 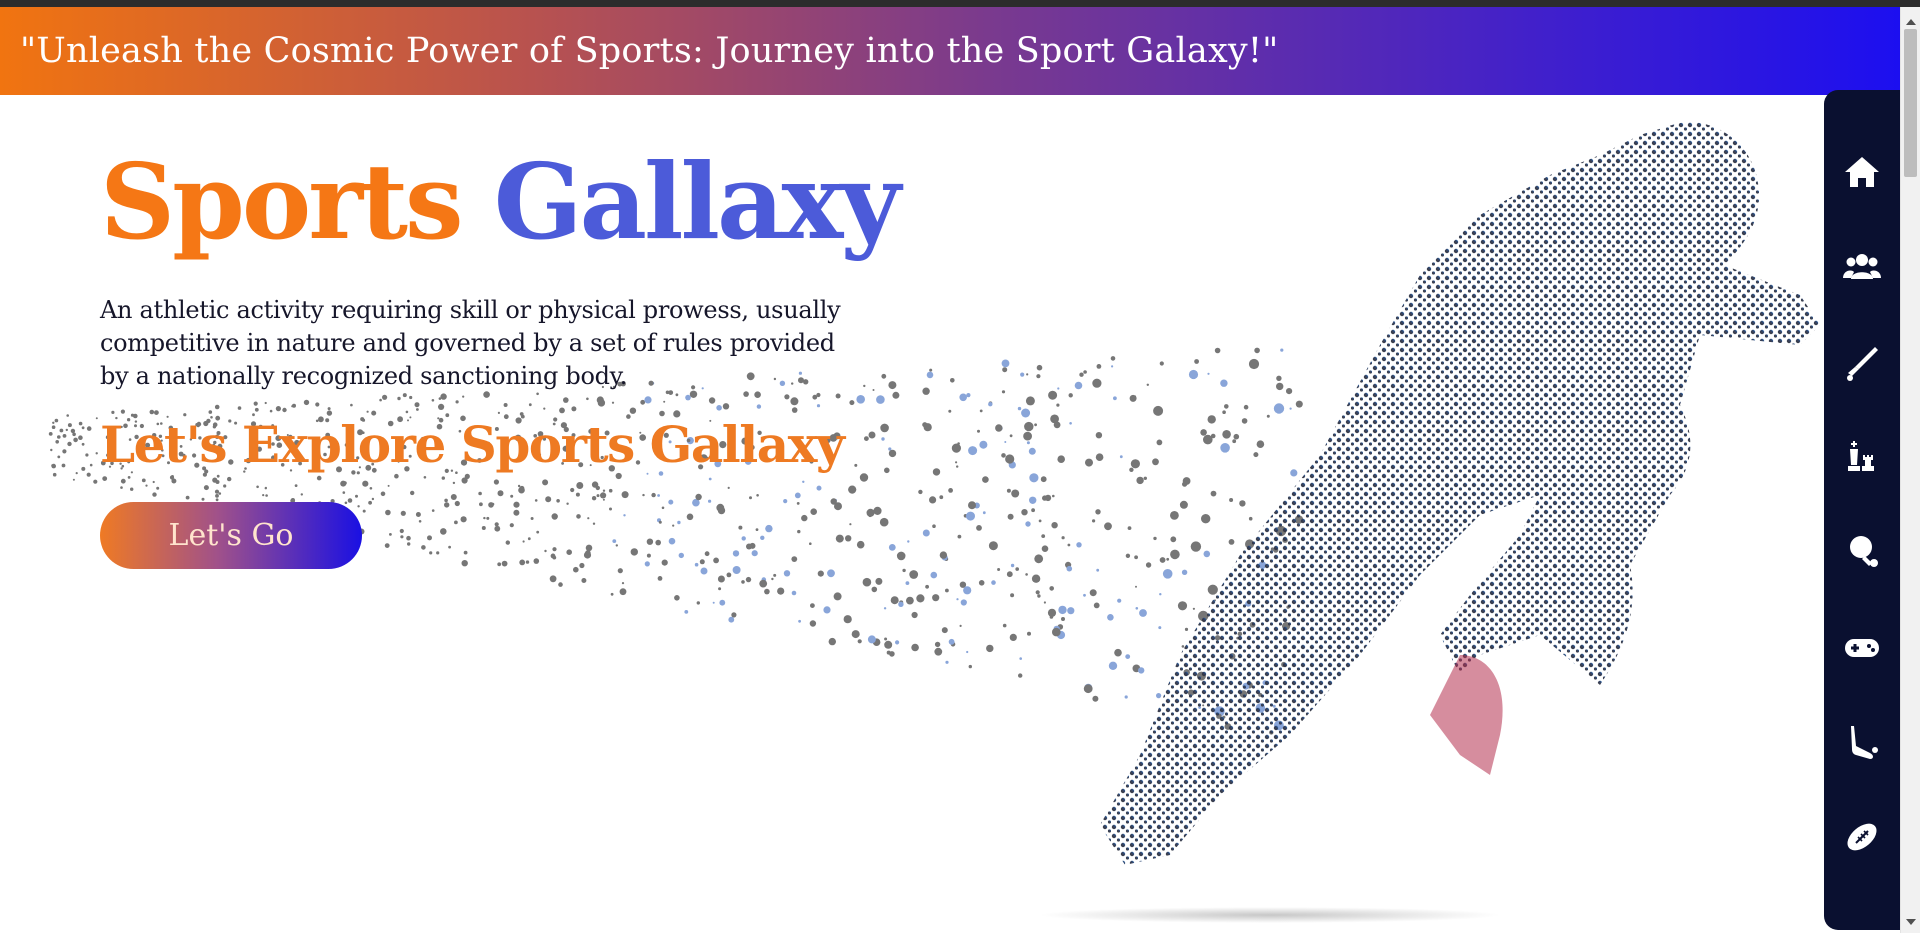 What do you see at coordinates (1910, 470) in the screenshot?
I see `page-scrollbar` at bounding box center [1910, 470].